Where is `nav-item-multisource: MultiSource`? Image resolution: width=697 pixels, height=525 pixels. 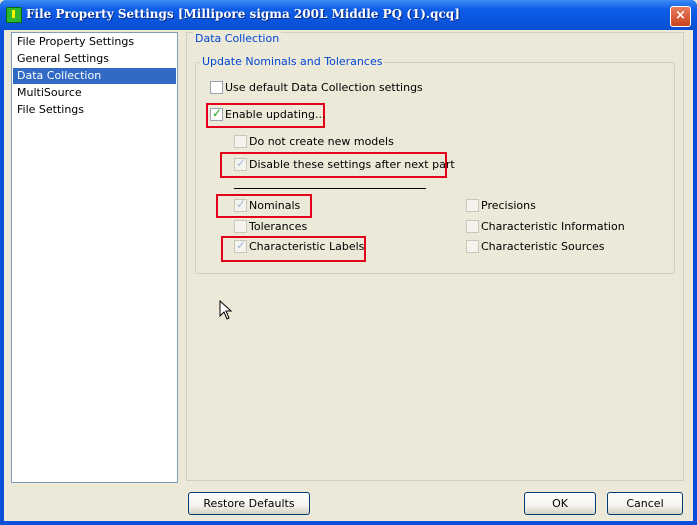
nav-item-multisource: MultiSource is located at coordinates (94, 93).